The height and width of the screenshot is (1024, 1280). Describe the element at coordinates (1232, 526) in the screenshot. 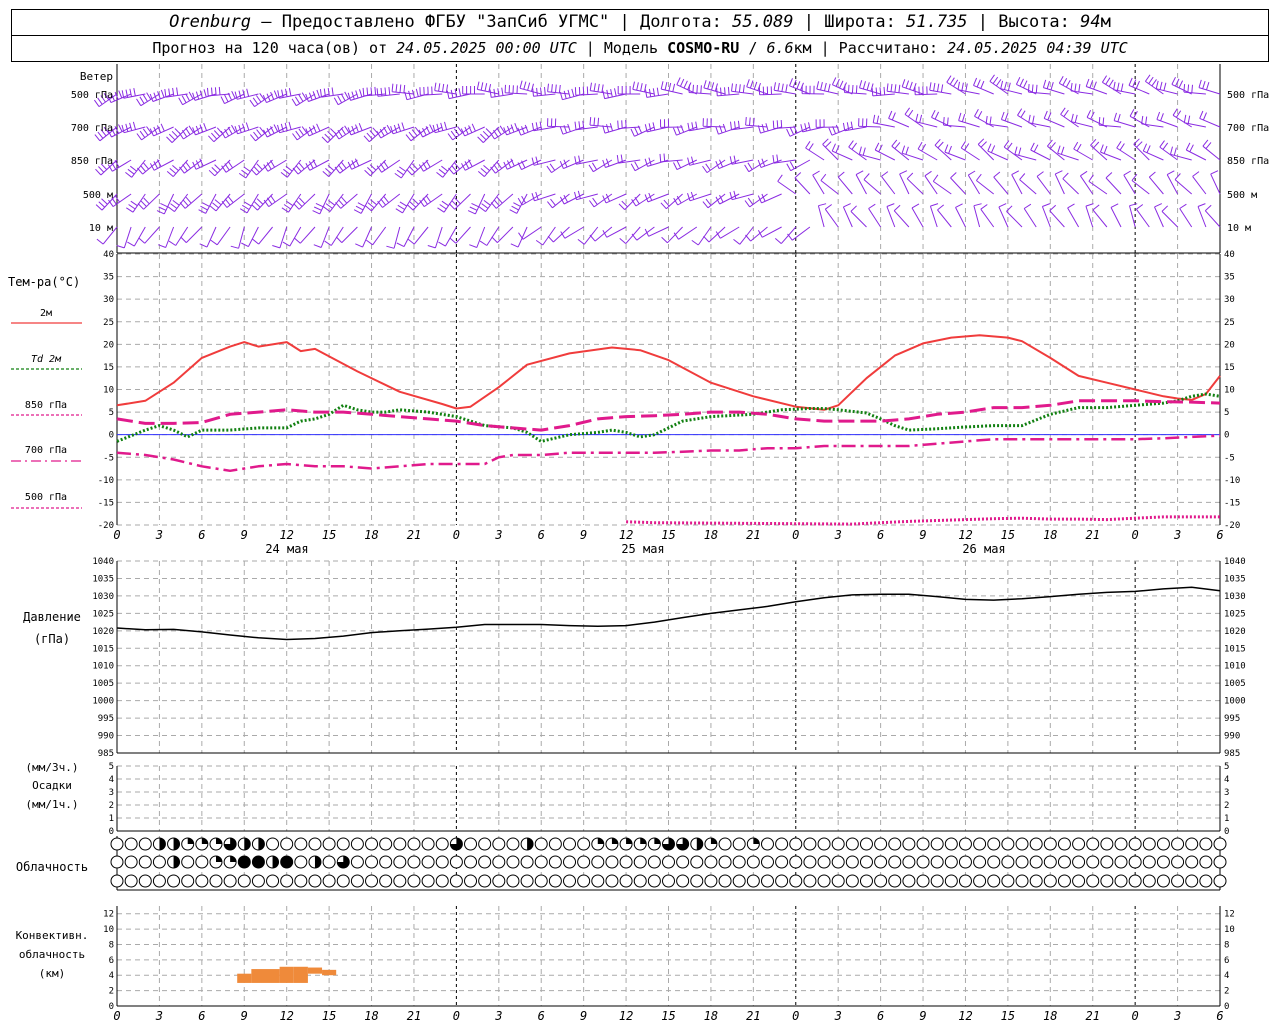

I see `y-tick-label-right: -20` at that location.